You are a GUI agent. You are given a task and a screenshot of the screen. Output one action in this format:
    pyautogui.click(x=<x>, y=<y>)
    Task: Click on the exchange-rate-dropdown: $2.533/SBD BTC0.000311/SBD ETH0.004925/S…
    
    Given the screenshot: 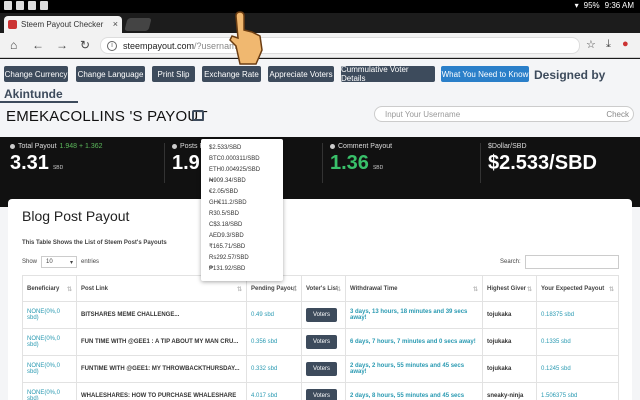 What is the action you would take?
    pyautogui.click(x=242, y=210)
    